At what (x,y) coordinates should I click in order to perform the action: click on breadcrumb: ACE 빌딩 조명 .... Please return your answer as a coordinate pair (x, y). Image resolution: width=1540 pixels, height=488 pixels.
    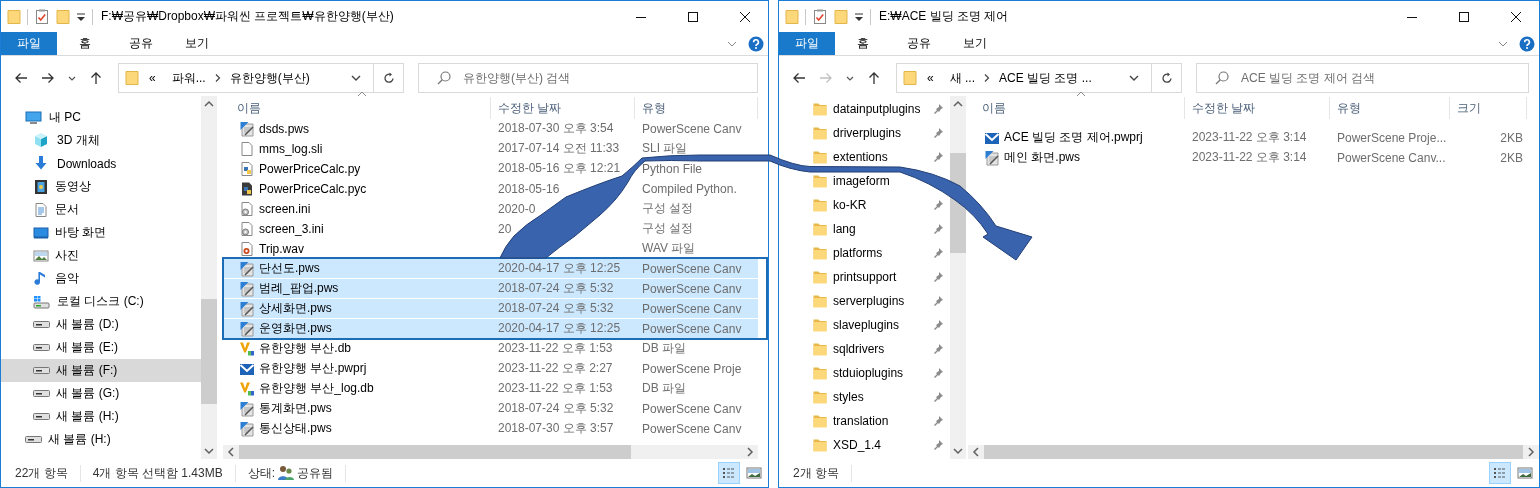
    Looking at the image, I should click on (1045, 78).